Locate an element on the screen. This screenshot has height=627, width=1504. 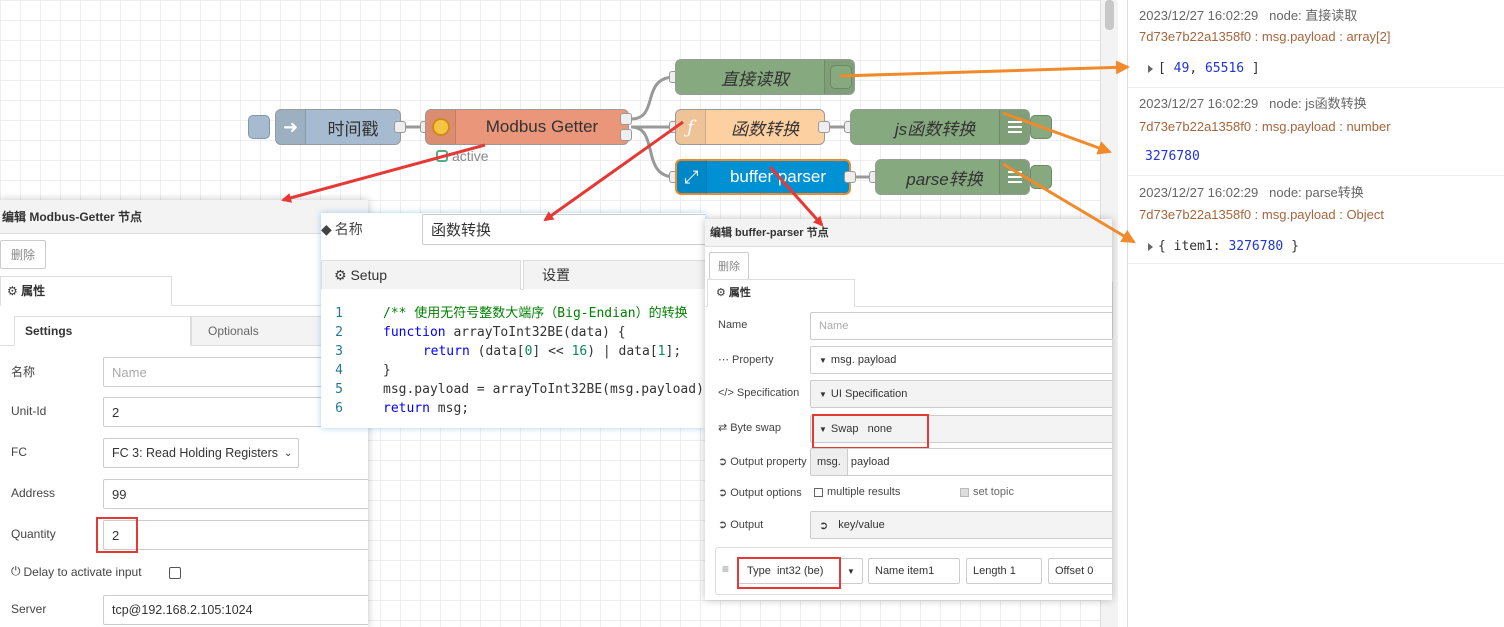
property-input: ▼ msg. payload is located at coordinates (961, 360).